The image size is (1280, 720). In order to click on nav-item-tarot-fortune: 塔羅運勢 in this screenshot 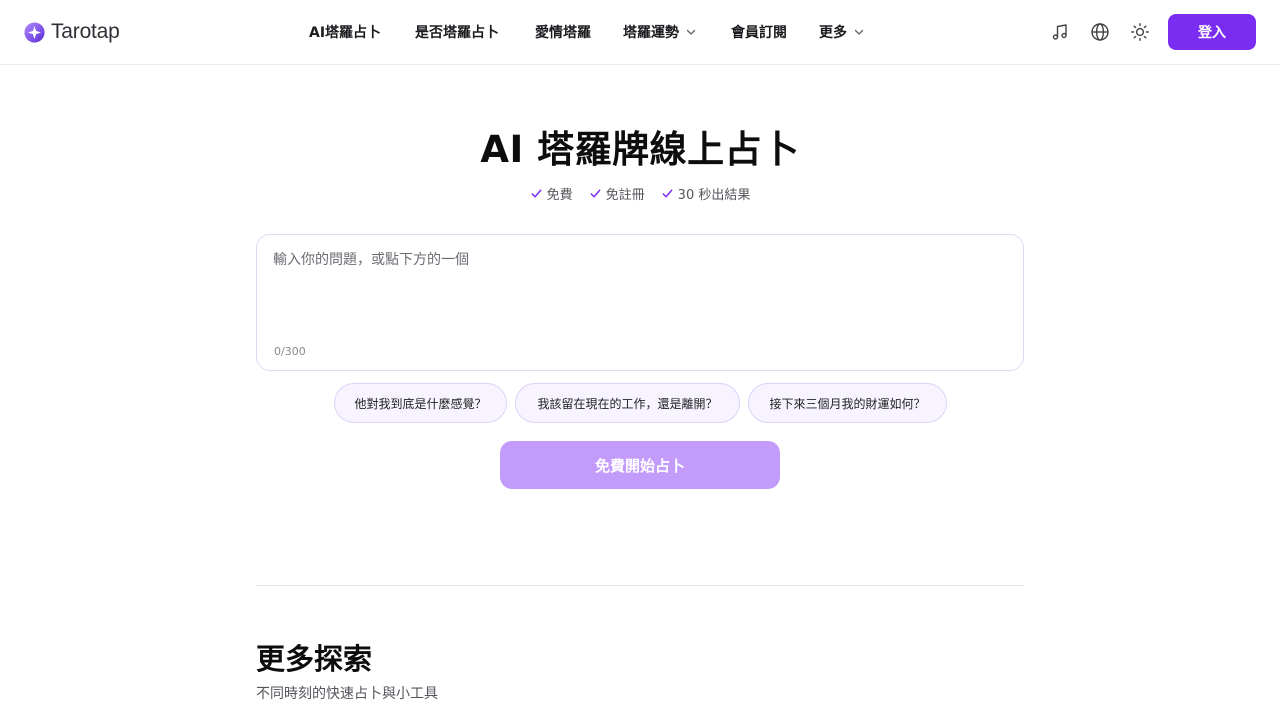, I will do `click(660, 32)`.